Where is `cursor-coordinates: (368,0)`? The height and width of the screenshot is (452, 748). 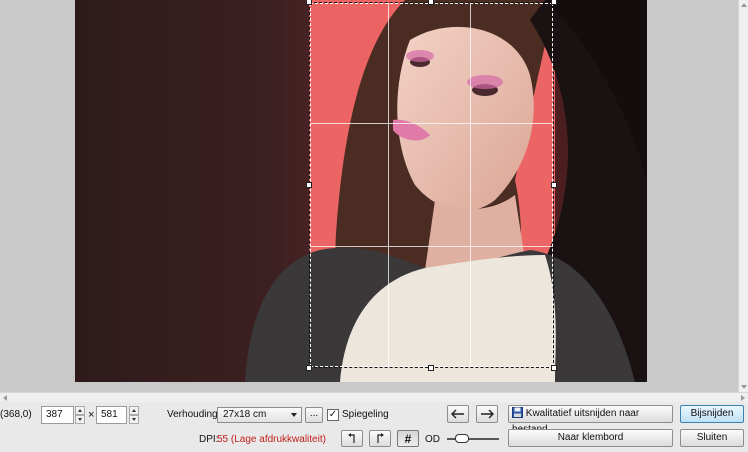
cursor-coordinates: (368,0) is located at coordinates (16, 414).